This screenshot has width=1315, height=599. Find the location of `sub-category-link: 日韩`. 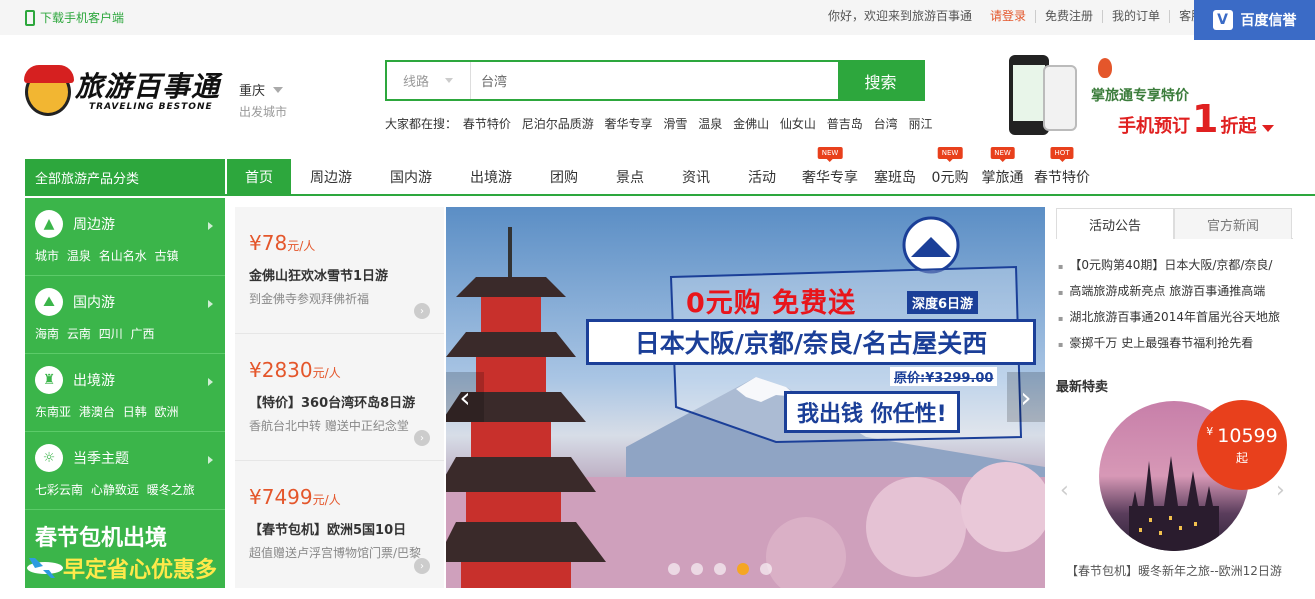

sub-category-link: 日韩 is located at coordinates (135, 412).